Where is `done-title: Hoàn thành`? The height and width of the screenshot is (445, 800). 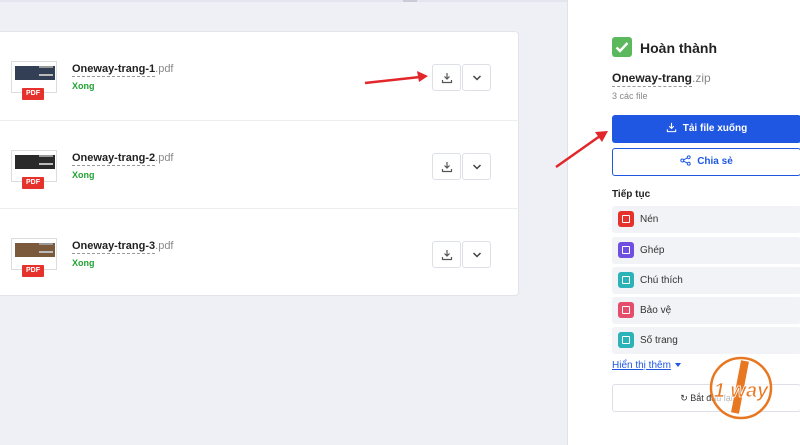 done-title: Hoàn thành is located at coordinates (678, 48).